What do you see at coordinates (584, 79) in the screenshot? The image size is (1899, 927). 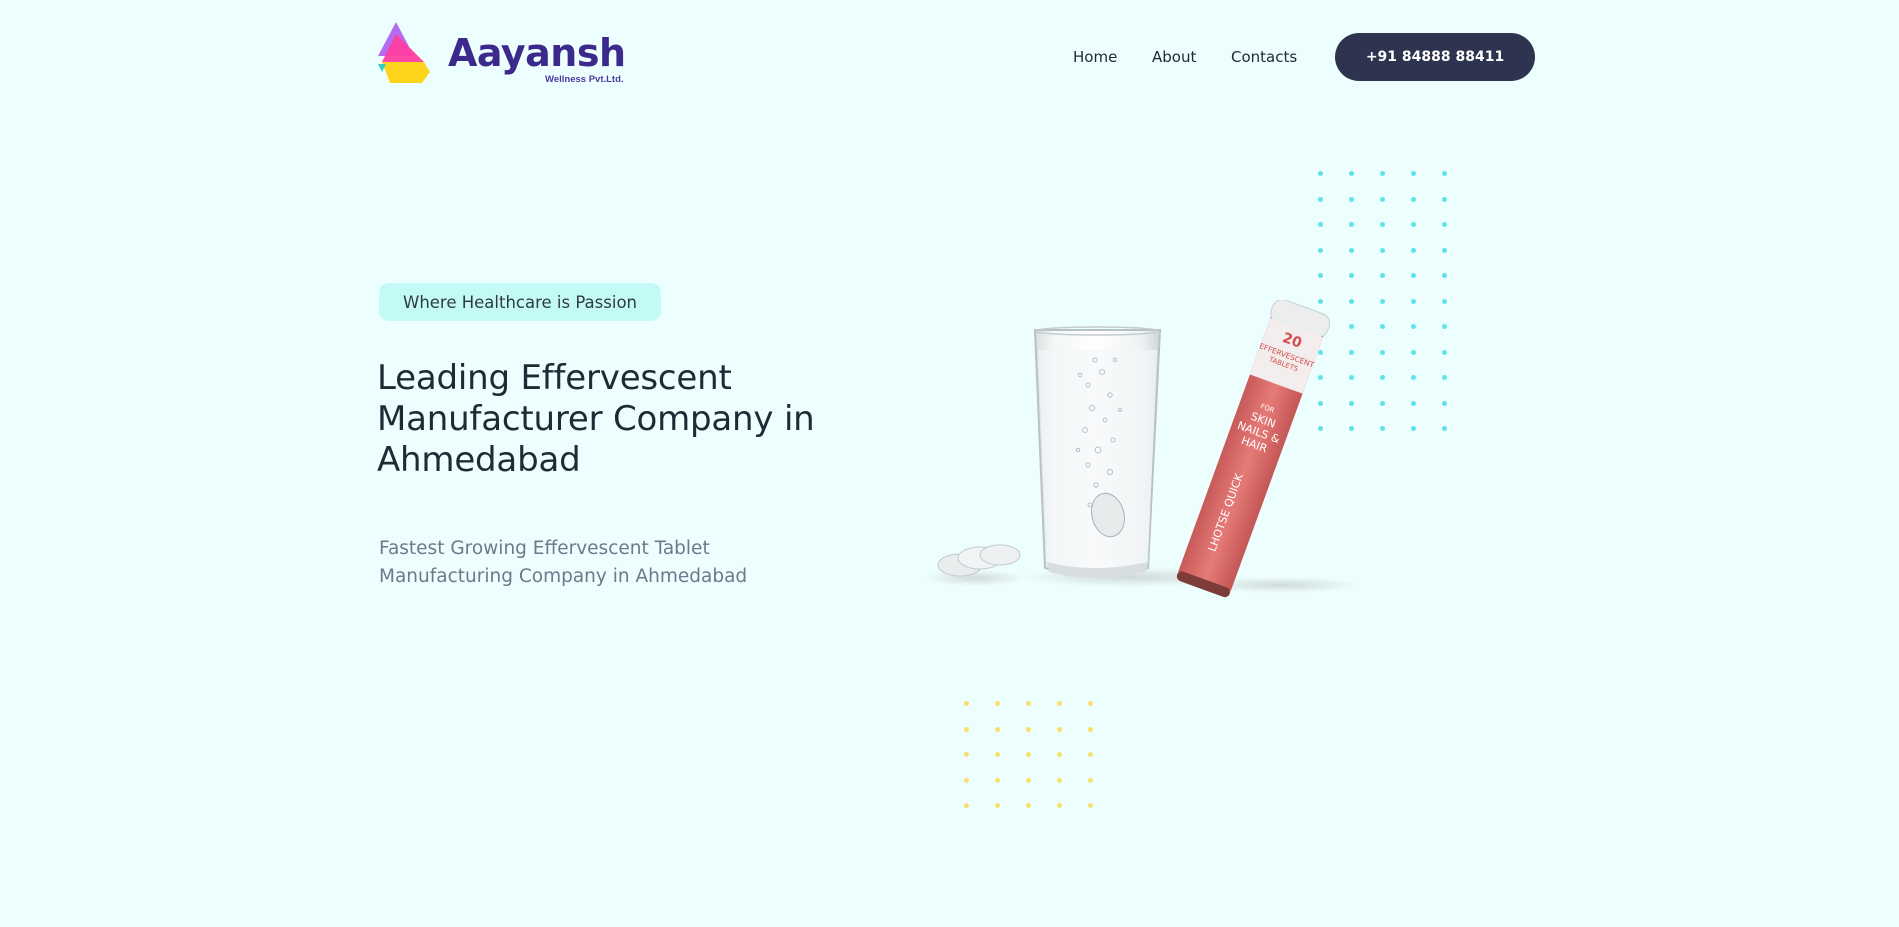 I see `brand-subtitle: Wellness Pvt.Ltd.` at bounding box center [584, 79].